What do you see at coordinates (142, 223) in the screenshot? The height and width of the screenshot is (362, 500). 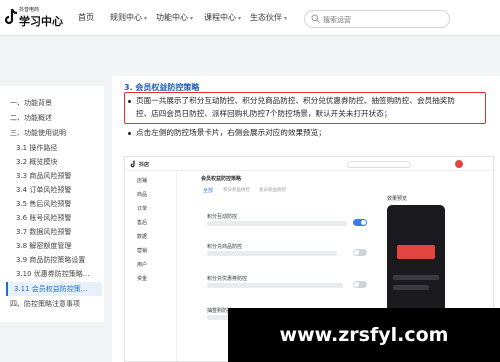 I see `embedded-menu-item: 售后` at bounding box center [142, 223].